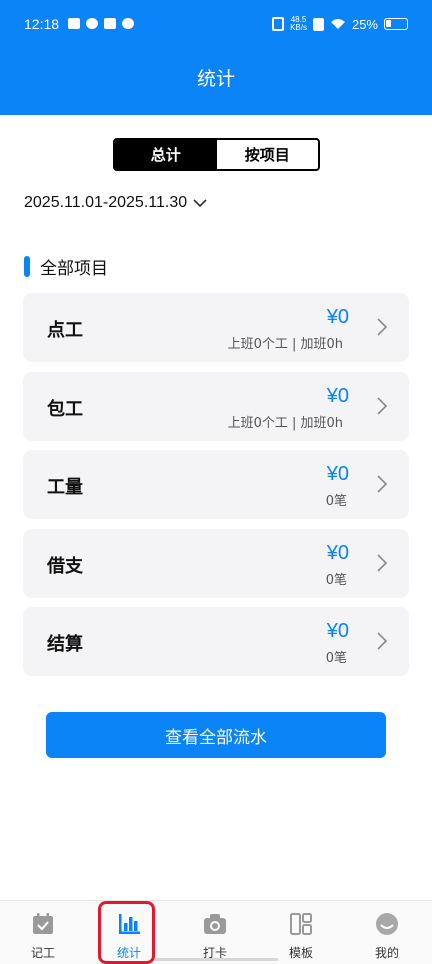 Image resolution: width=432 pixels, height=964 pixels. What do you see at coordinates (42, 24) in the screenshot?
I see `status-time: 12:18` at bounding box center [42, 24].